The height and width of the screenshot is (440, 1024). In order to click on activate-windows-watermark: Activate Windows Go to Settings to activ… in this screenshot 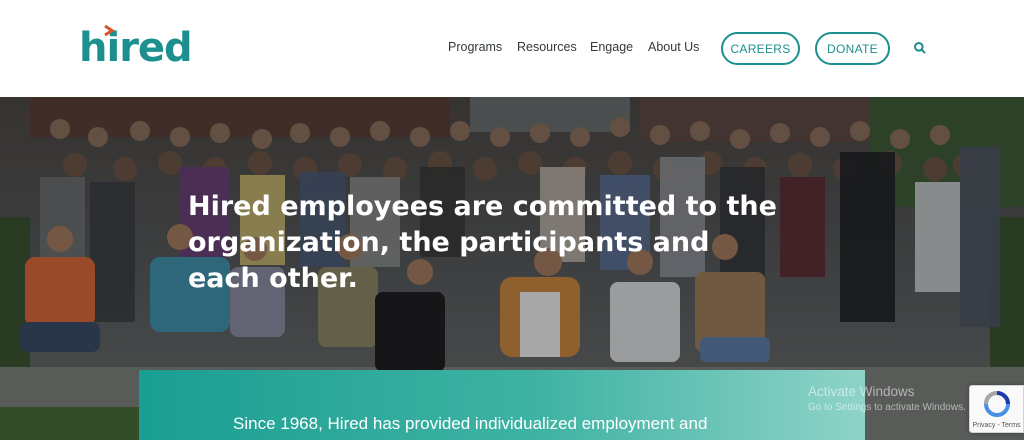, I will do `click(887, 400)`.